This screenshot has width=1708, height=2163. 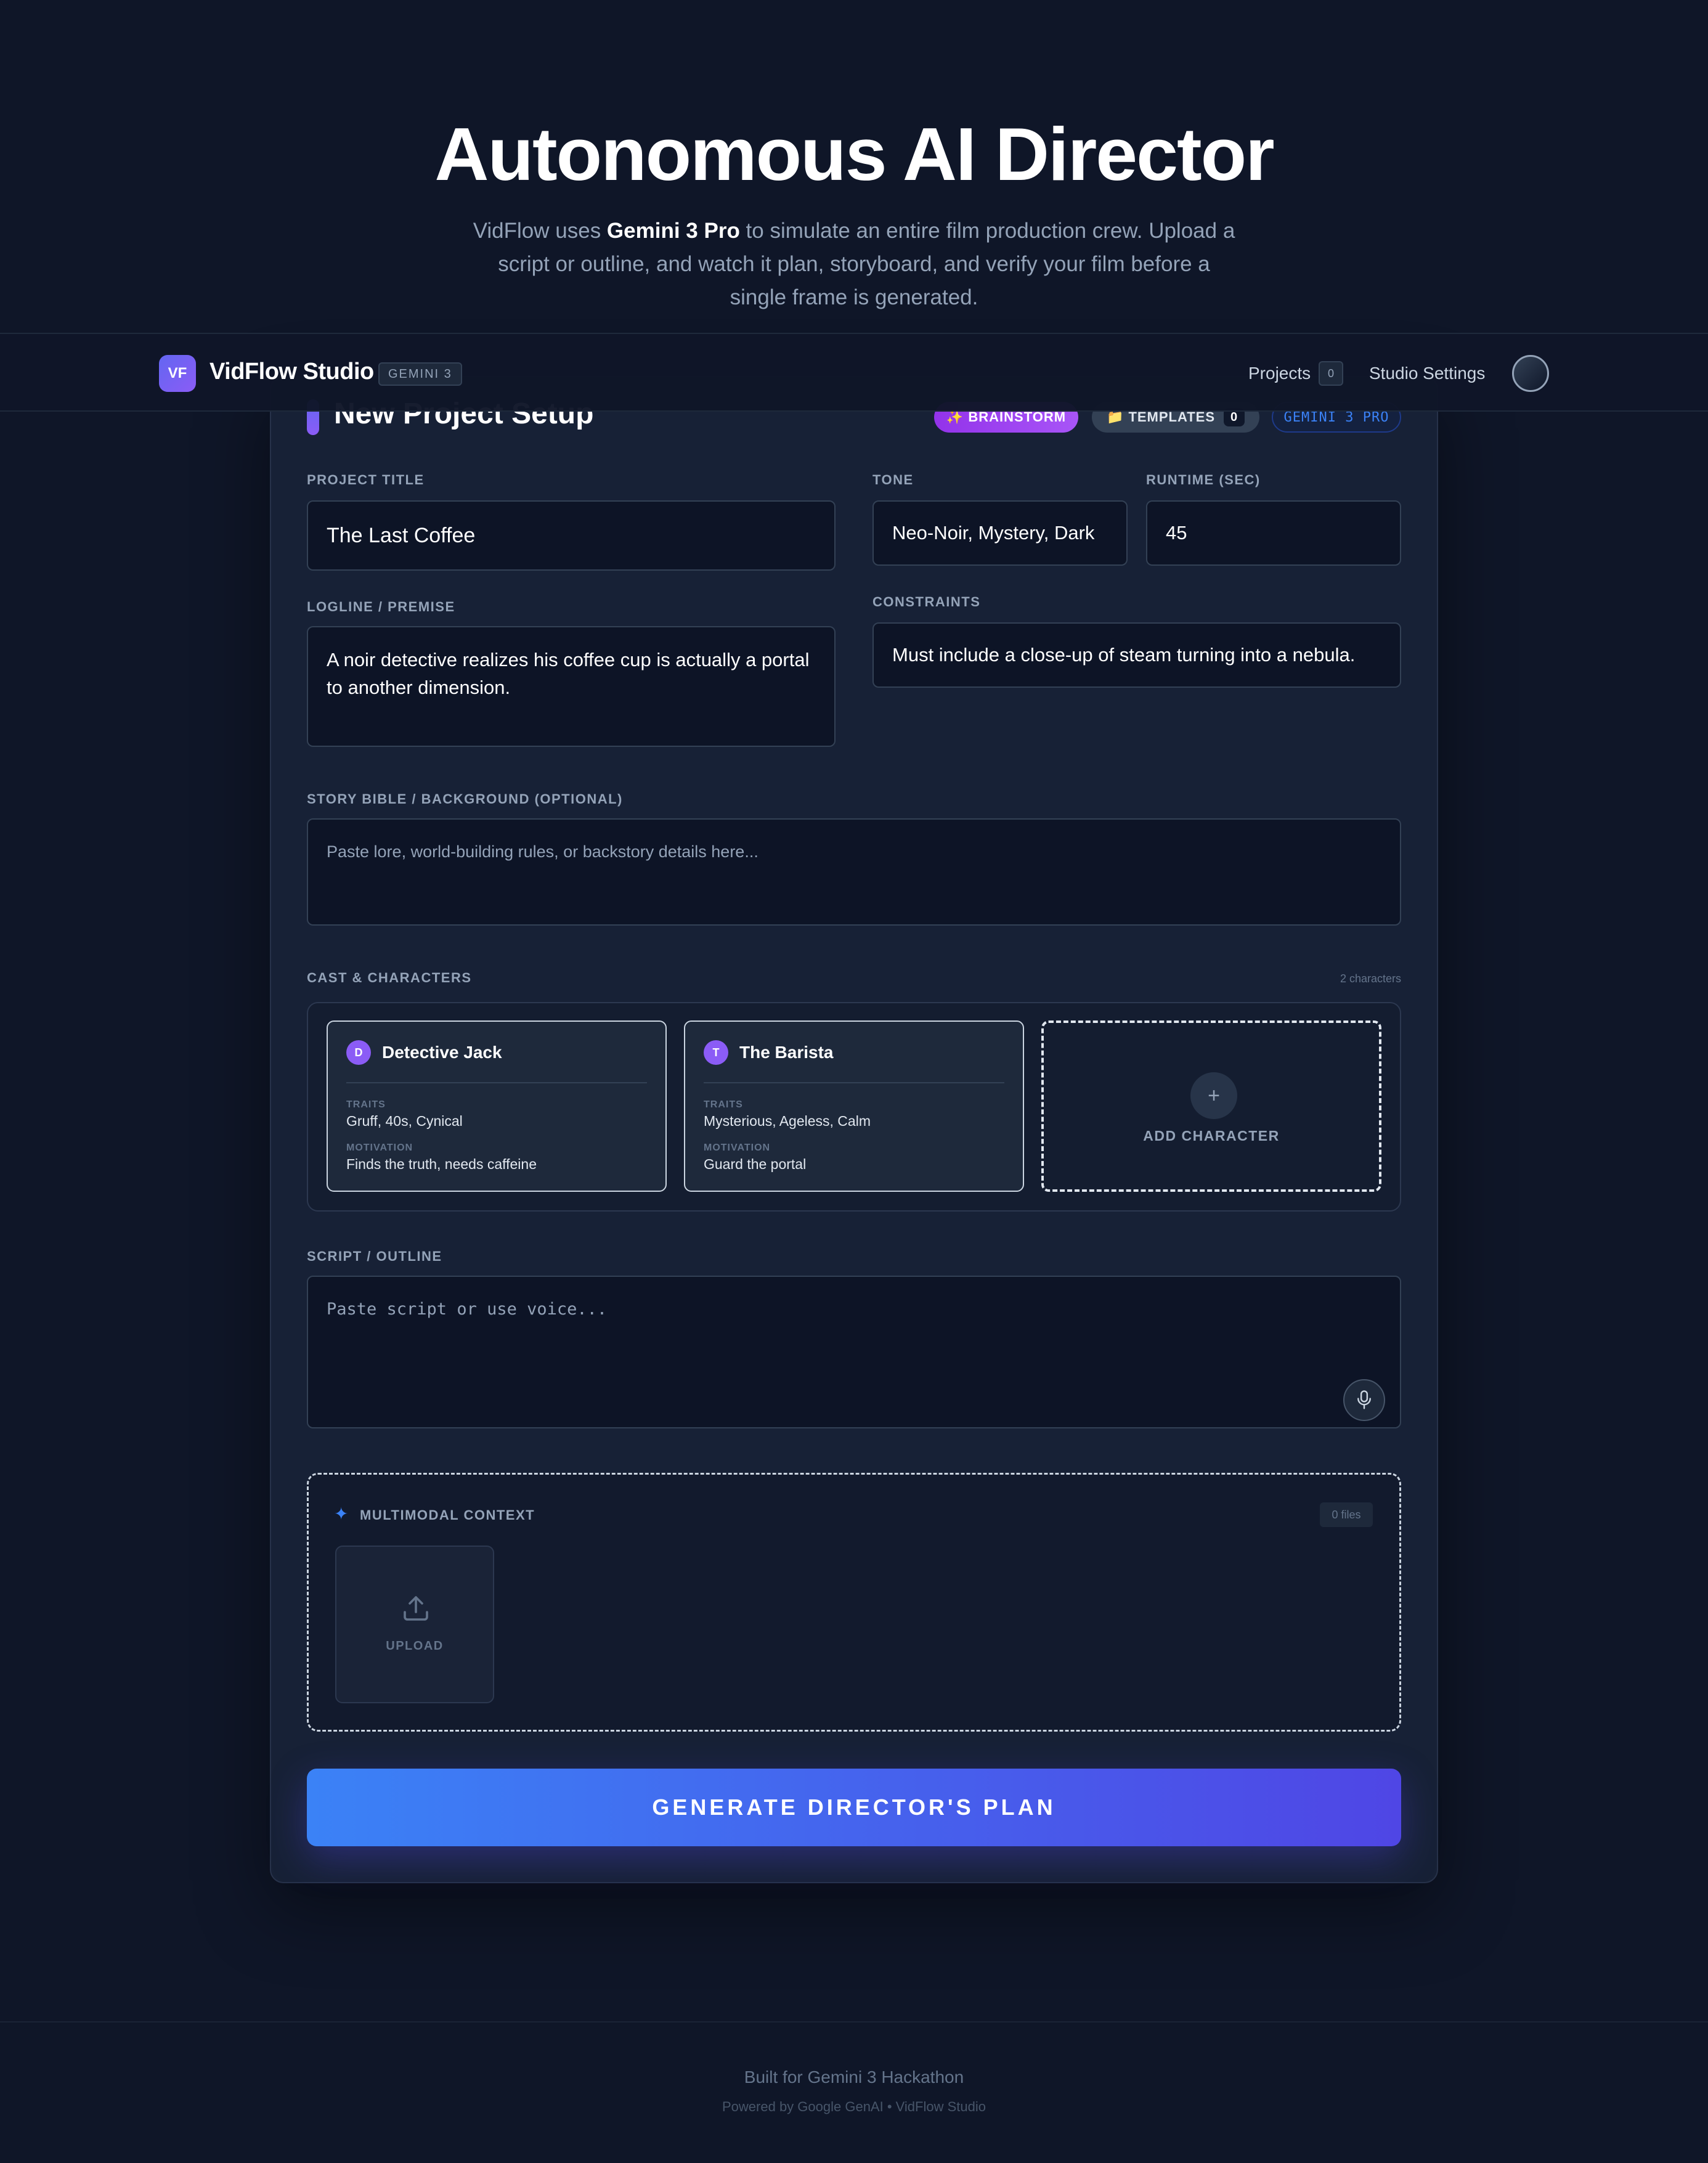 I want to click on traits-value: Gruff, 40s, Cynical, so click(x=404, y=1121).